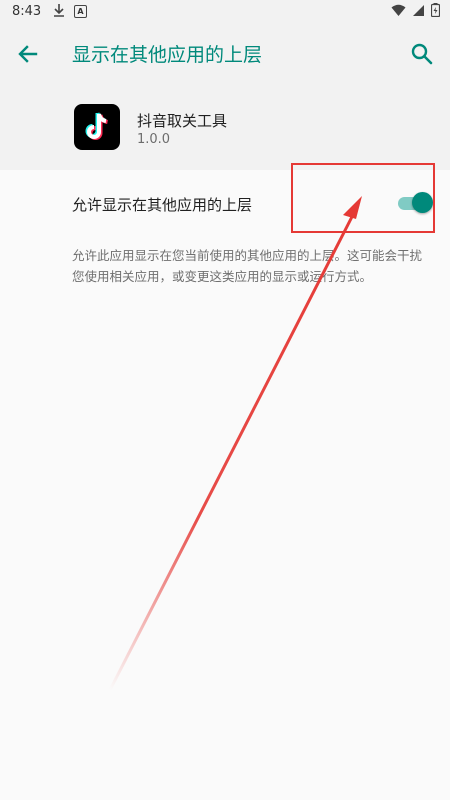 The height and width of the screenshot is (800, 450). I want to click on search-button, so click(422, 54).